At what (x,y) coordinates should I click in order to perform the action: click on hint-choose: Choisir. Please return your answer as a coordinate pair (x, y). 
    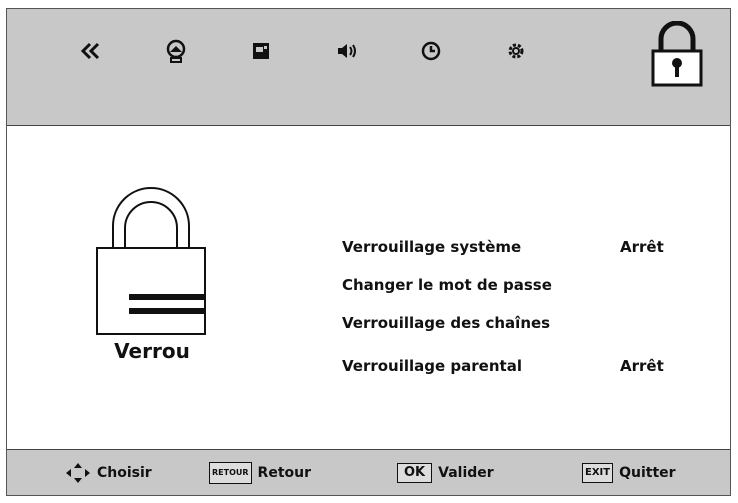
    Looking at the image, I should click on (108, 473).